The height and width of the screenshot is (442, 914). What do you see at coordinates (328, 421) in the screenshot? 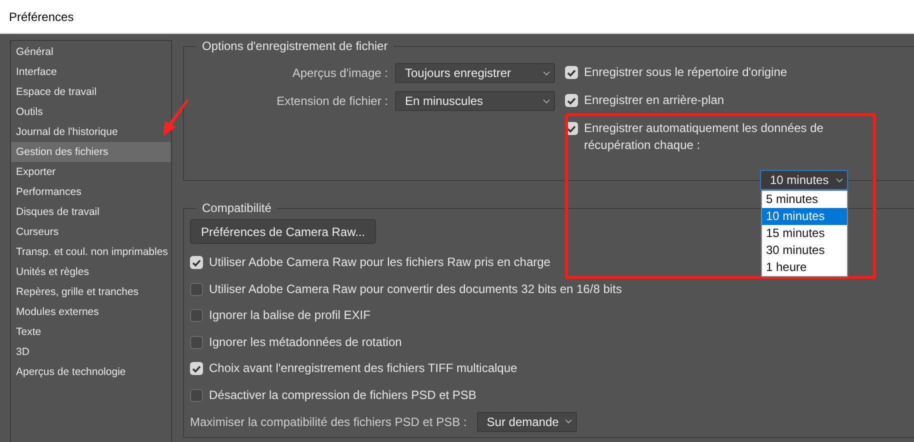
I see `field-label: Maximiser la compatibilité des fichiers PSD et PSB :` at bounding box center [328, 421].